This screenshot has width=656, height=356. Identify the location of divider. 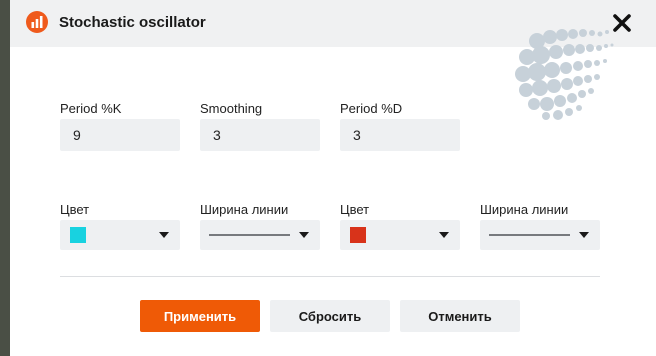
(330, 276).